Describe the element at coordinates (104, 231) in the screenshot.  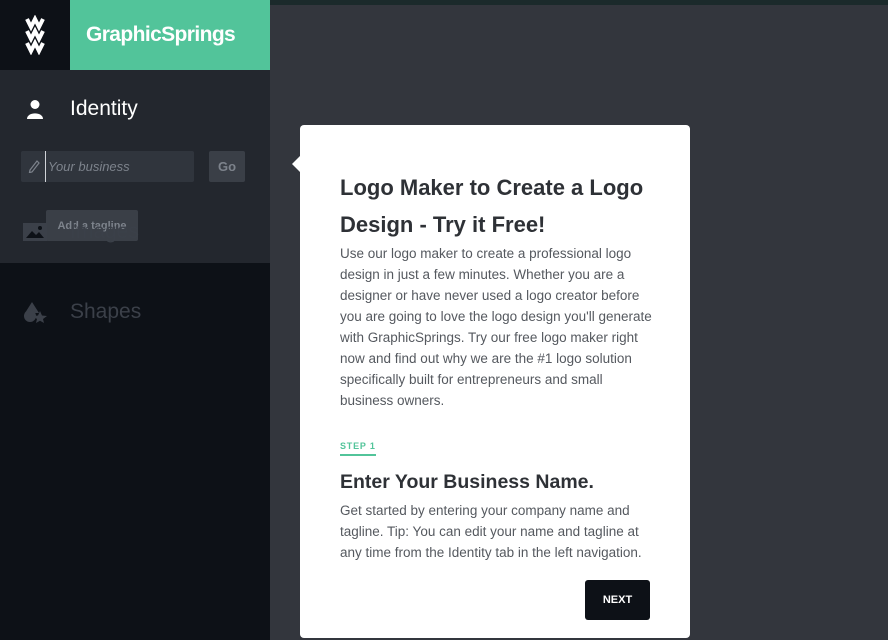
I see `sidebar-item-label: Images` at that location.